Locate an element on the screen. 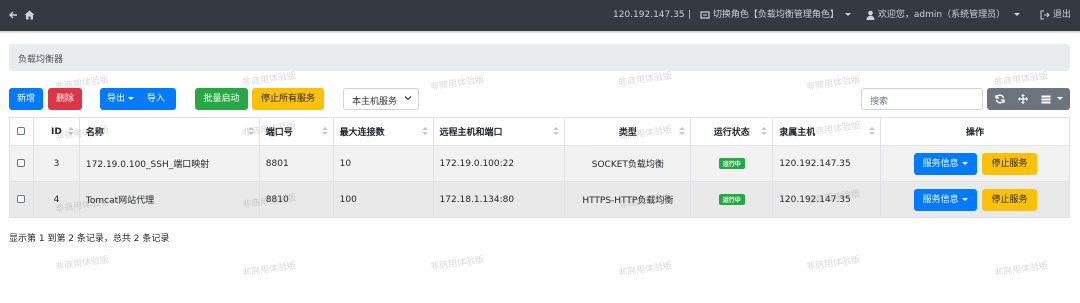  col-header-type: 类型 is located at coordinates (628, 131).